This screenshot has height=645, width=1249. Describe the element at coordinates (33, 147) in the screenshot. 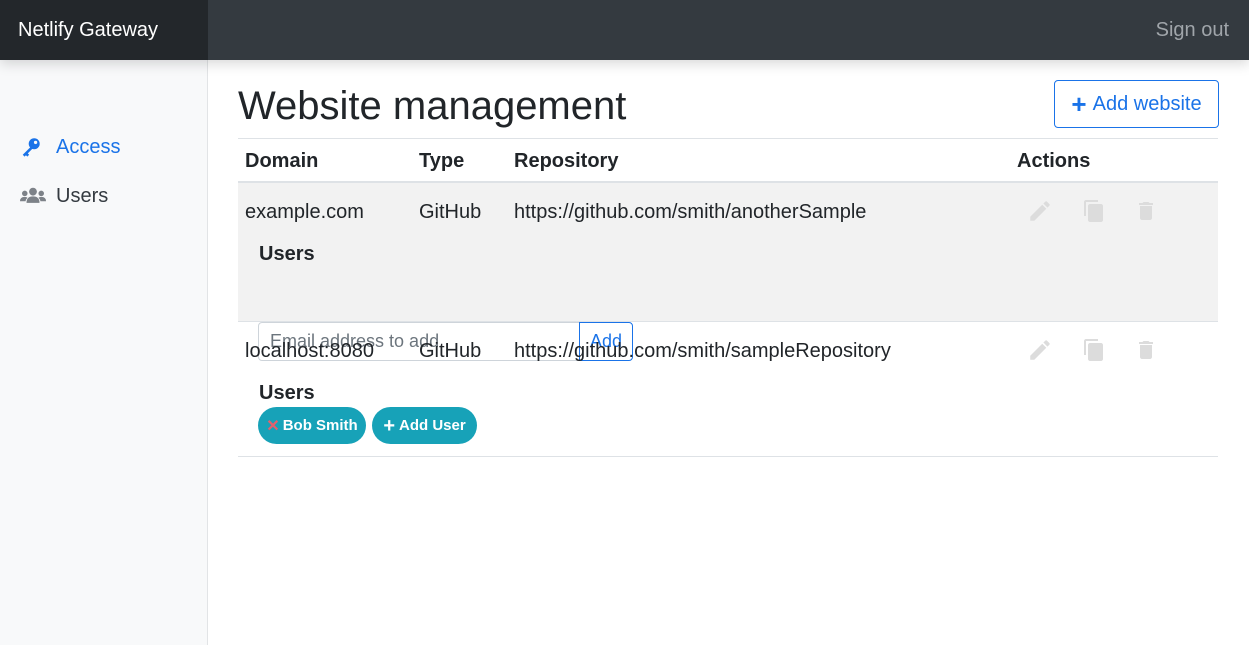

I see `key-icon` at that location.